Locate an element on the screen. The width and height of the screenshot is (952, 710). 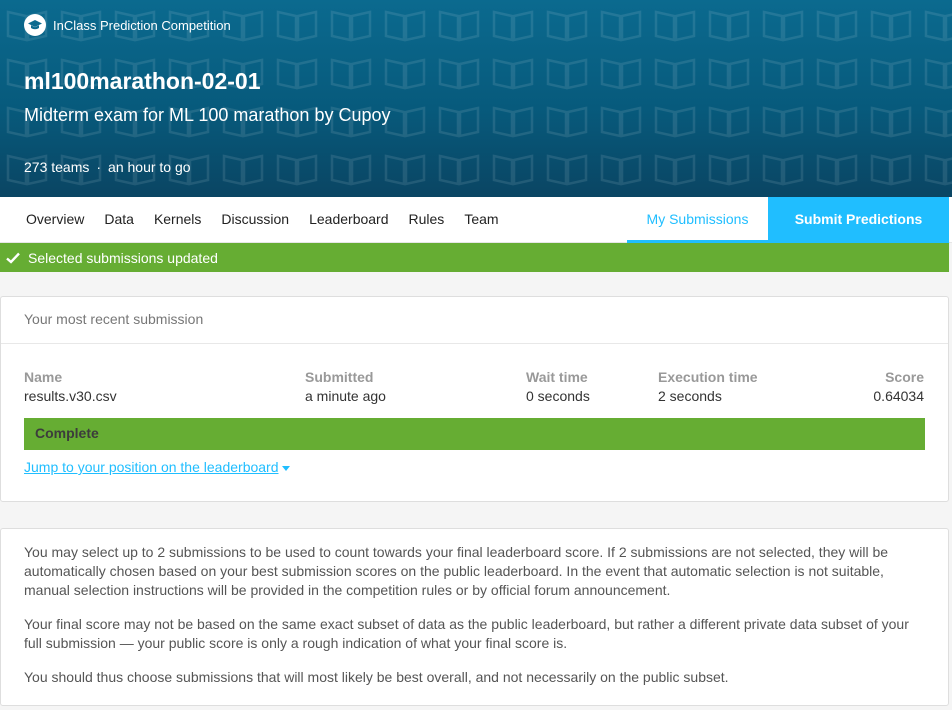
flash-message: Selected submissions updated is located at coordinates (474, 257).